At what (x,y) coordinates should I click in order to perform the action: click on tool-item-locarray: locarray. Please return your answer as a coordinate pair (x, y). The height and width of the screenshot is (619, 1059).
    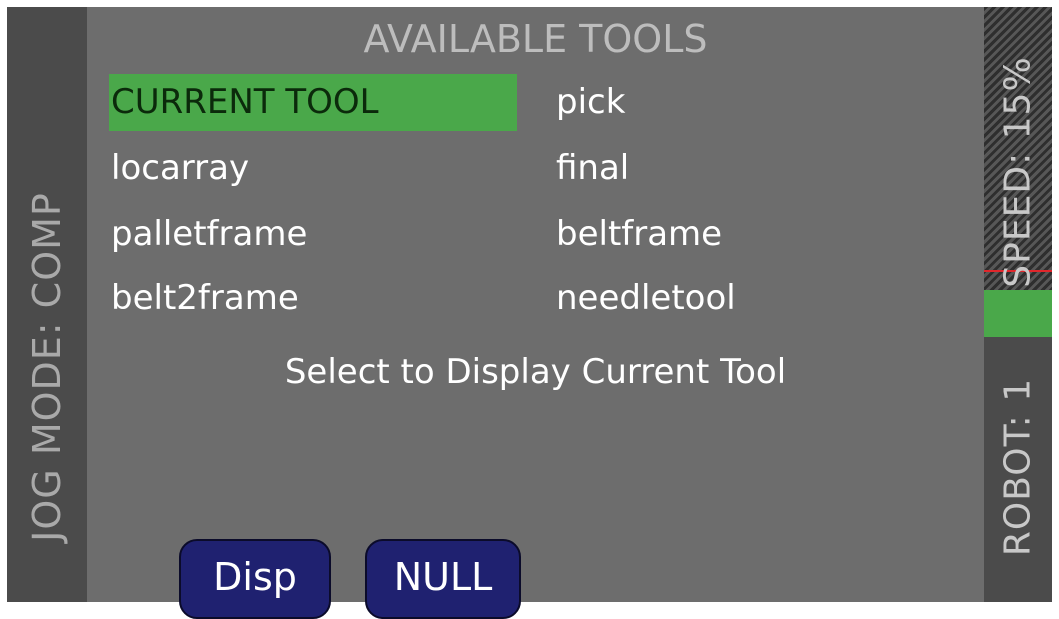
    Looking at the image, I should click on (313, 168).